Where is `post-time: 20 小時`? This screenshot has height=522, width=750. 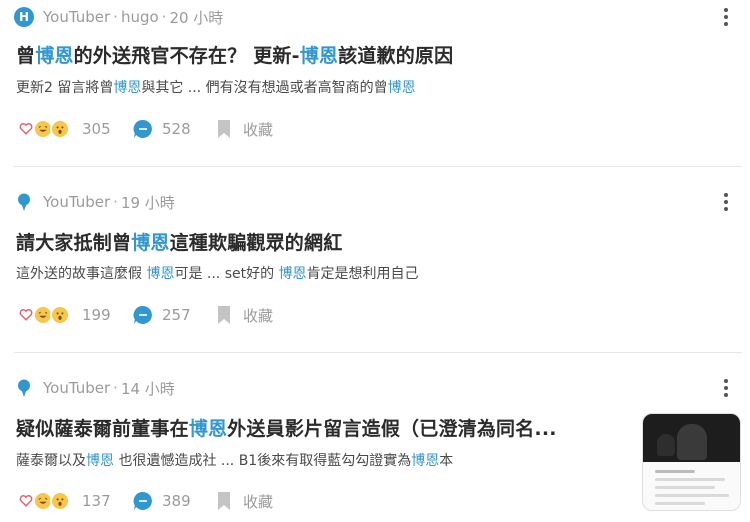 post-time: 20 小時 is located at coordinates (196, 17).